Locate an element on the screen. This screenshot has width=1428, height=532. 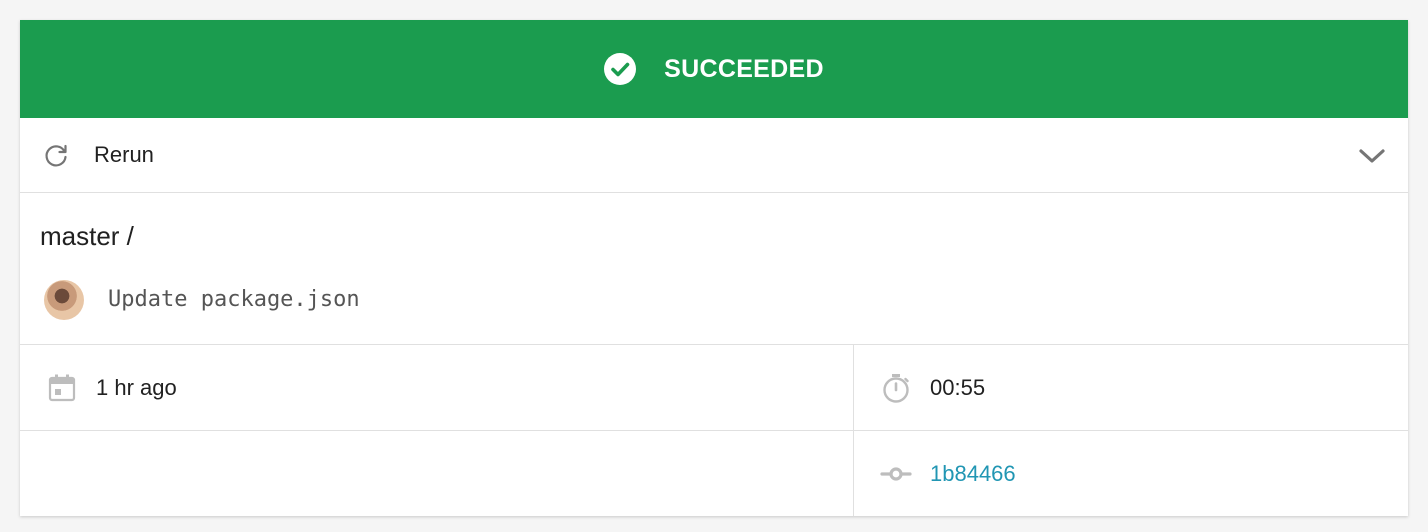
duration-value: 00:55 is located at coordinates (958, 387).